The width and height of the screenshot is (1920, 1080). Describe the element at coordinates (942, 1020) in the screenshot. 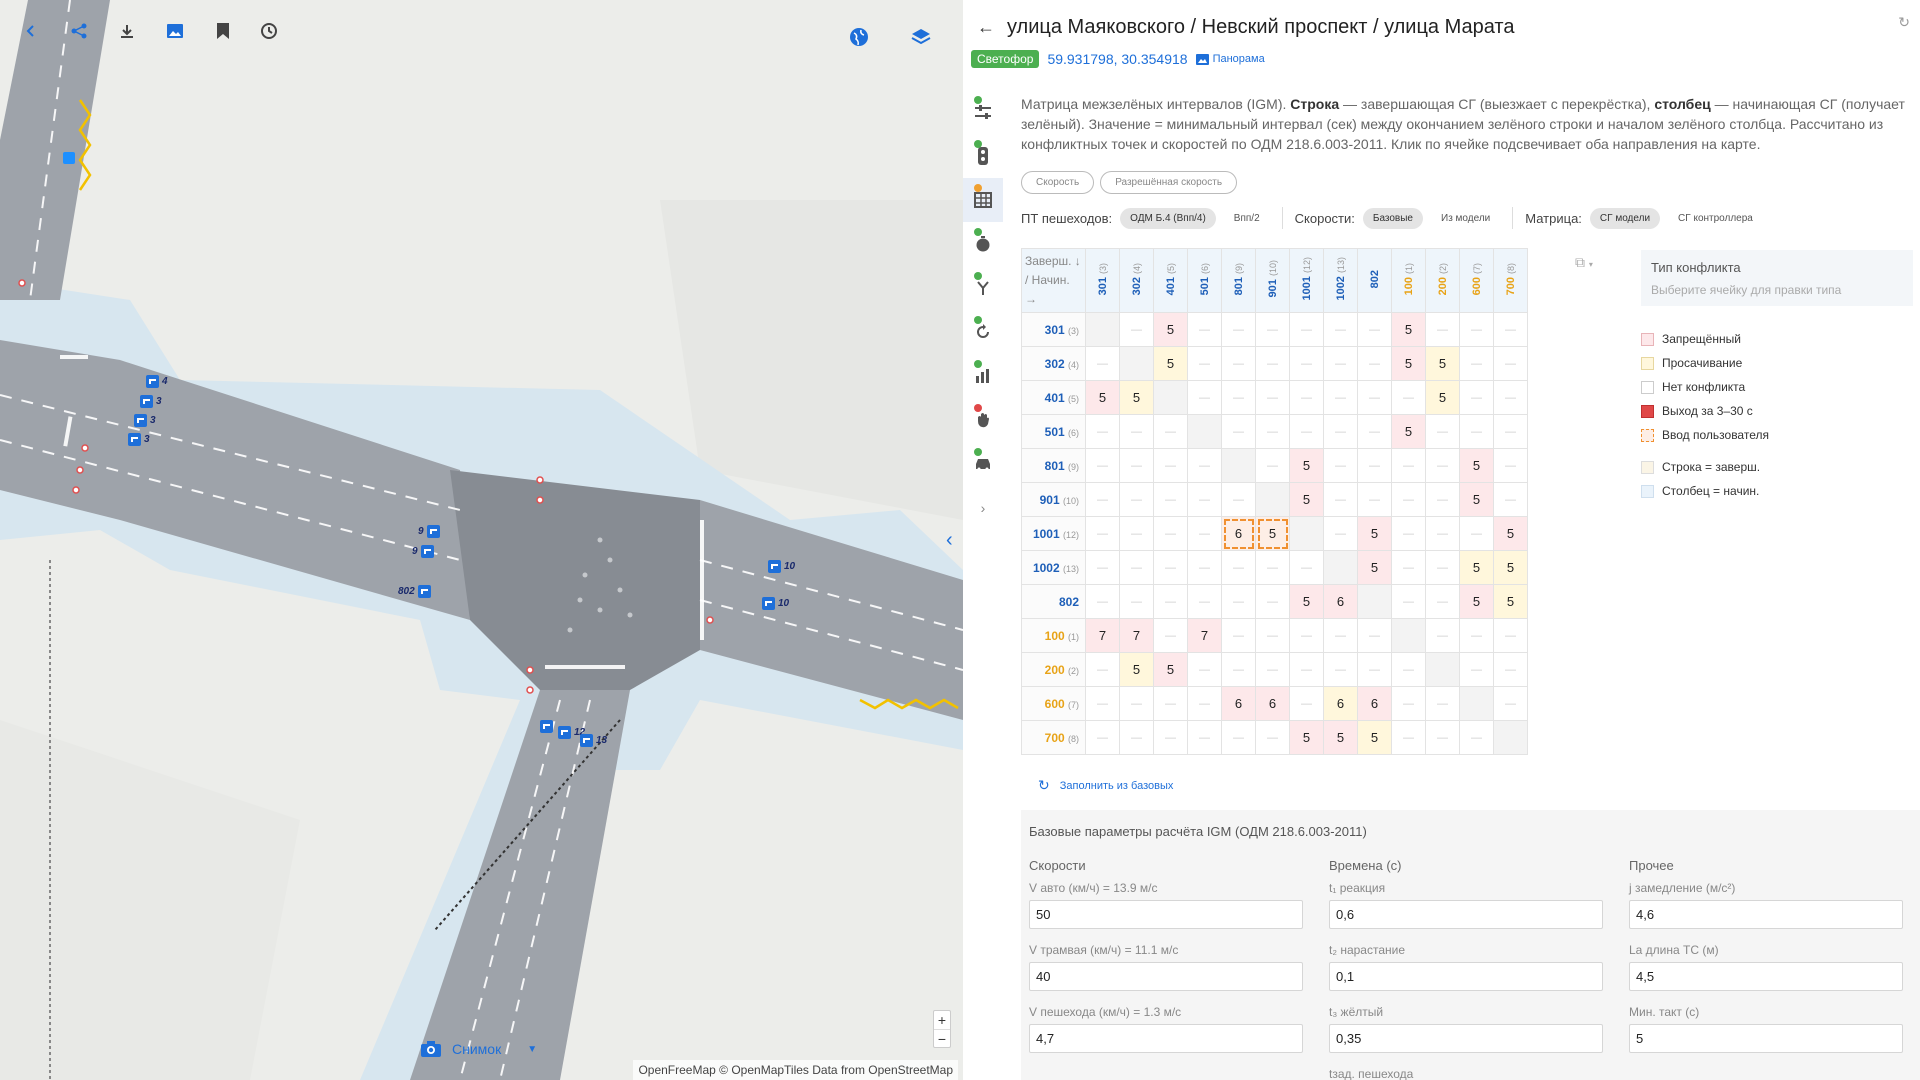

I see `zoom-in-button: +` at that location.